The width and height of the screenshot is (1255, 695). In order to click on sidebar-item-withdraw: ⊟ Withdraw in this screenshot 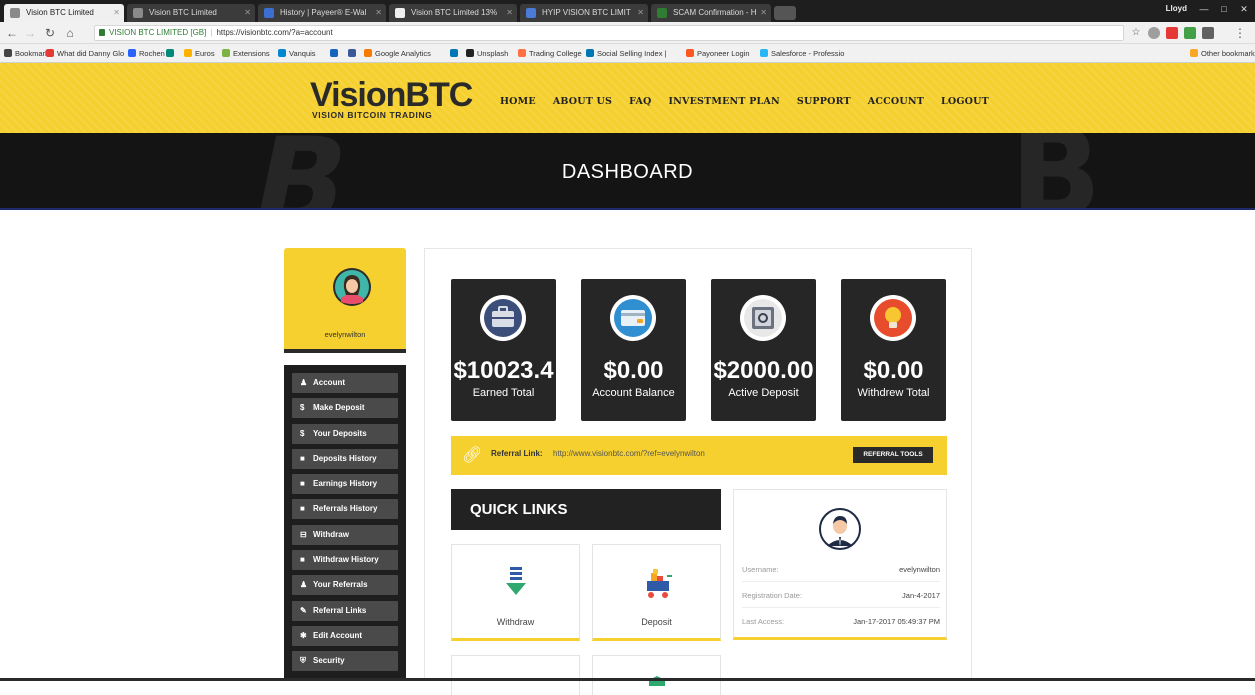, I will do `click(345, 534)`.